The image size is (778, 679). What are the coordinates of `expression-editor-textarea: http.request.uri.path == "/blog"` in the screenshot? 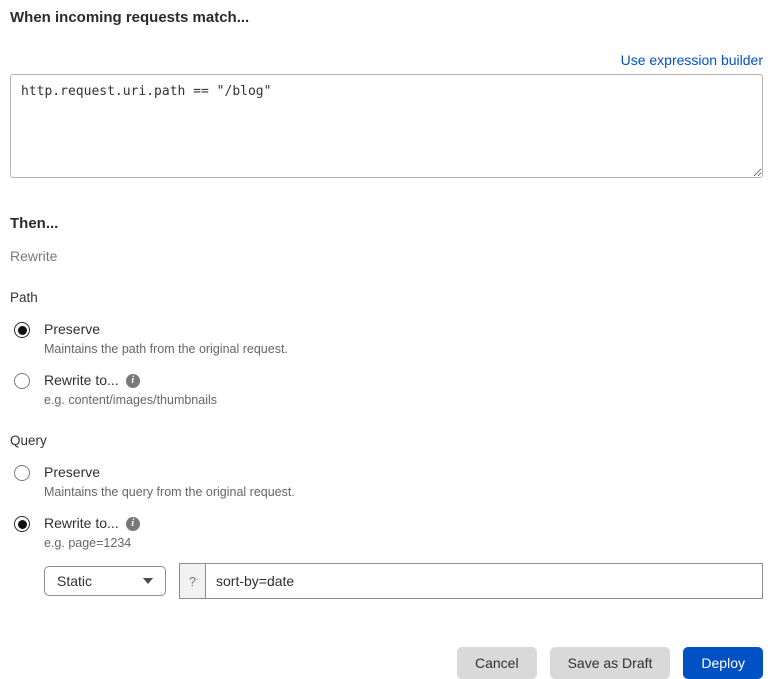 It's located at (386, 126).